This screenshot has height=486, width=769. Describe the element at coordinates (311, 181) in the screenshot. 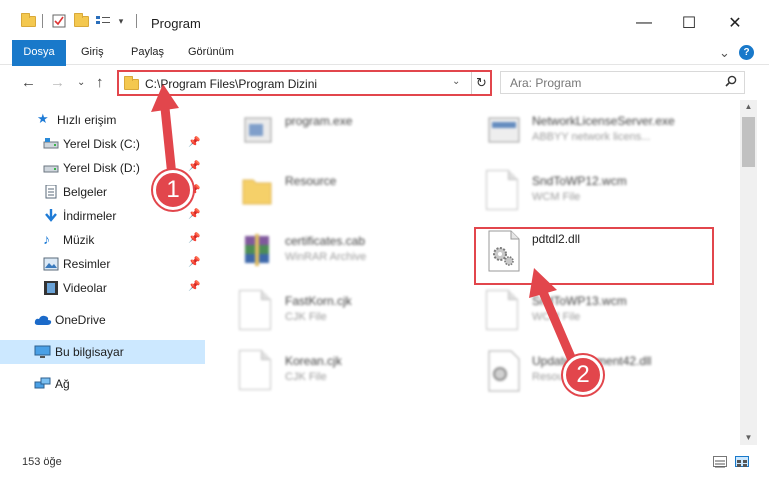

I see `file-name: Resource` at that location.